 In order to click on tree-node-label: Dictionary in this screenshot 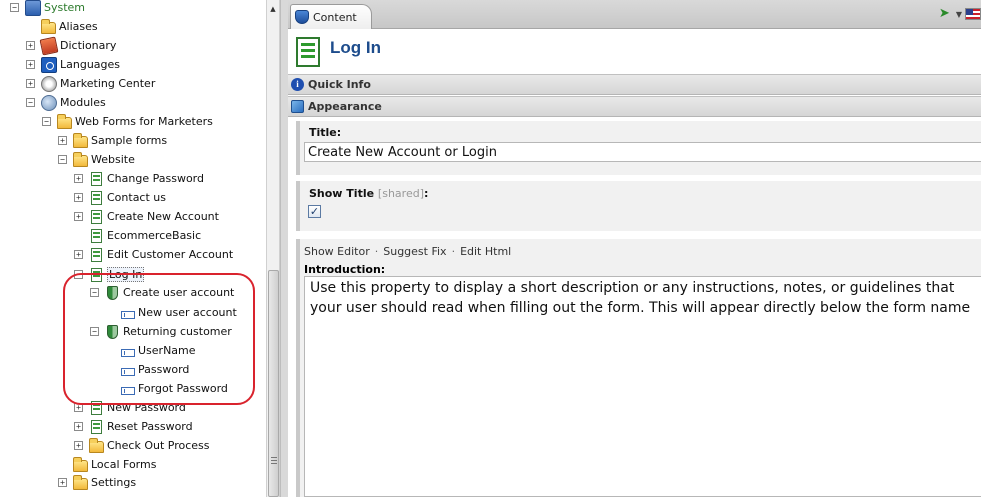, I will do `click(88, 45)`.